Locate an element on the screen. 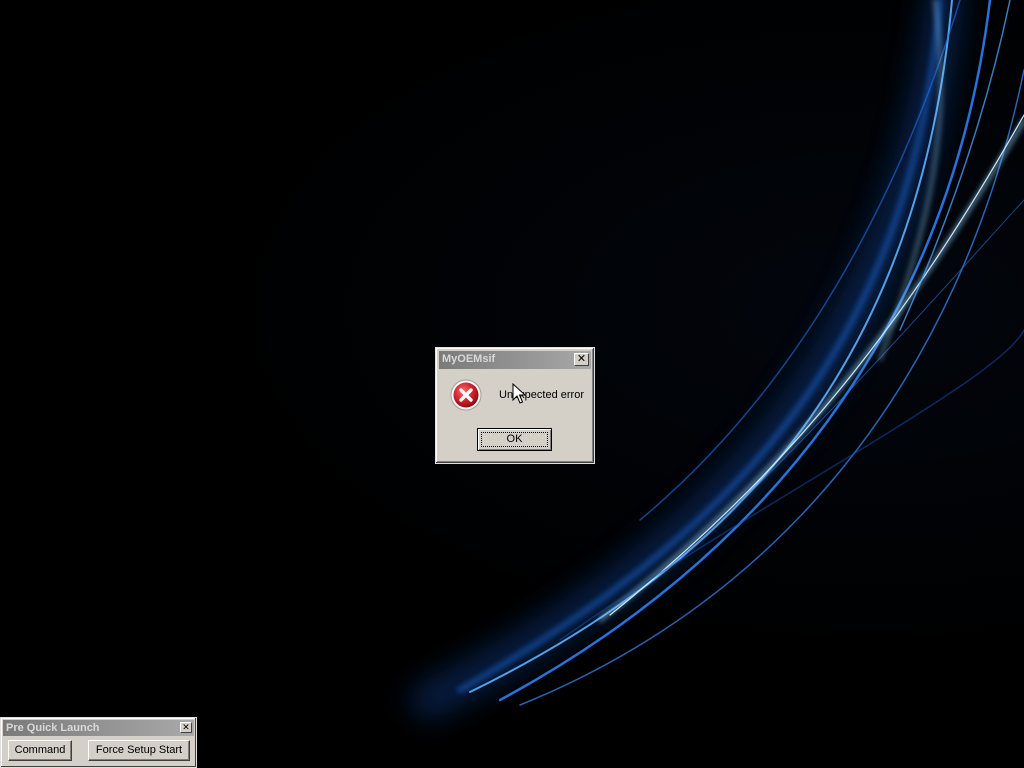  mouse-pointer-icon is located at coordinates (519, 393).